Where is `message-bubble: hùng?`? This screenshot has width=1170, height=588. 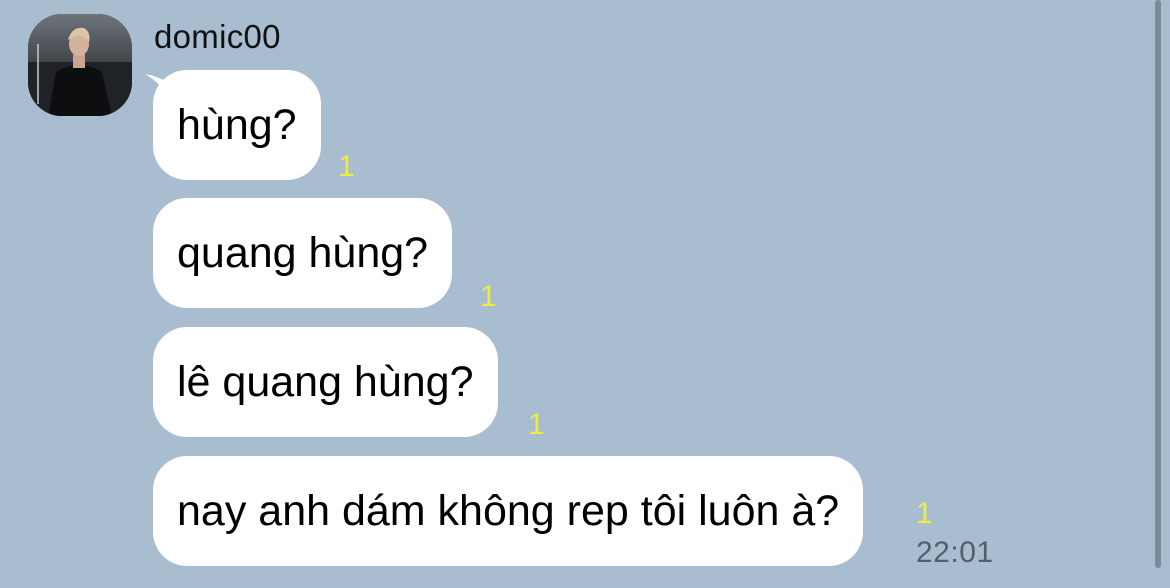 message-bubble: hùng? is located at coordinates (237, 125).